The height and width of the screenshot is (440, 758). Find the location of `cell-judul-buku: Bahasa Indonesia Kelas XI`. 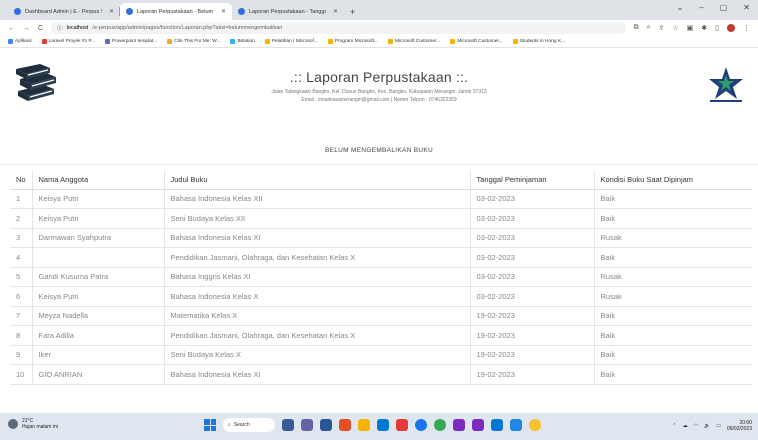

cell-judul-buku: Bahasa Indonesia Kelas XI is located at coordinates (317, 374).